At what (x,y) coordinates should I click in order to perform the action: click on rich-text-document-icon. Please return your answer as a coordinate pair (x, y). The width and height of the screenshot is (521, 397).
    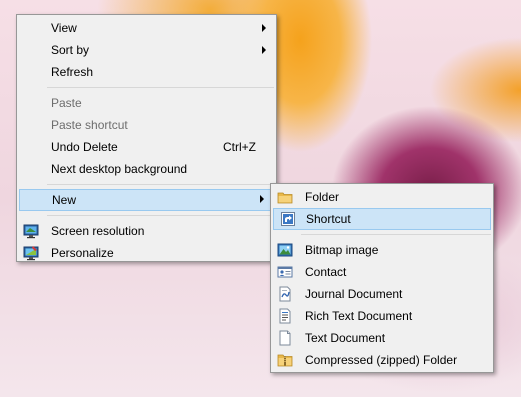
    Looking at the image, I should click on (285, 316).